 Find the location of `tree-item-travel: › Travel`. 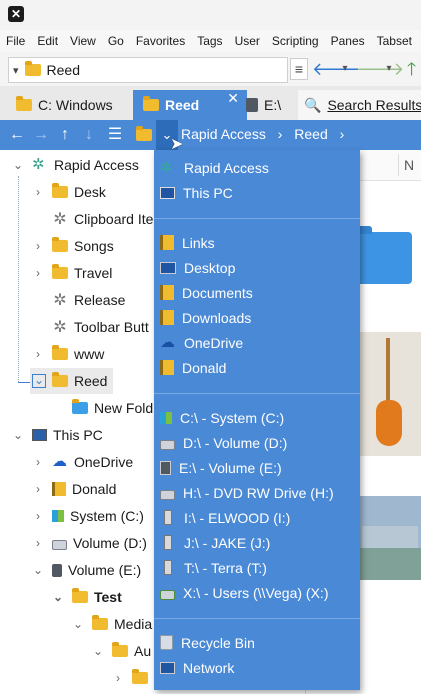

tree-item-travel: › Travel is located at coordinates (72, 273).